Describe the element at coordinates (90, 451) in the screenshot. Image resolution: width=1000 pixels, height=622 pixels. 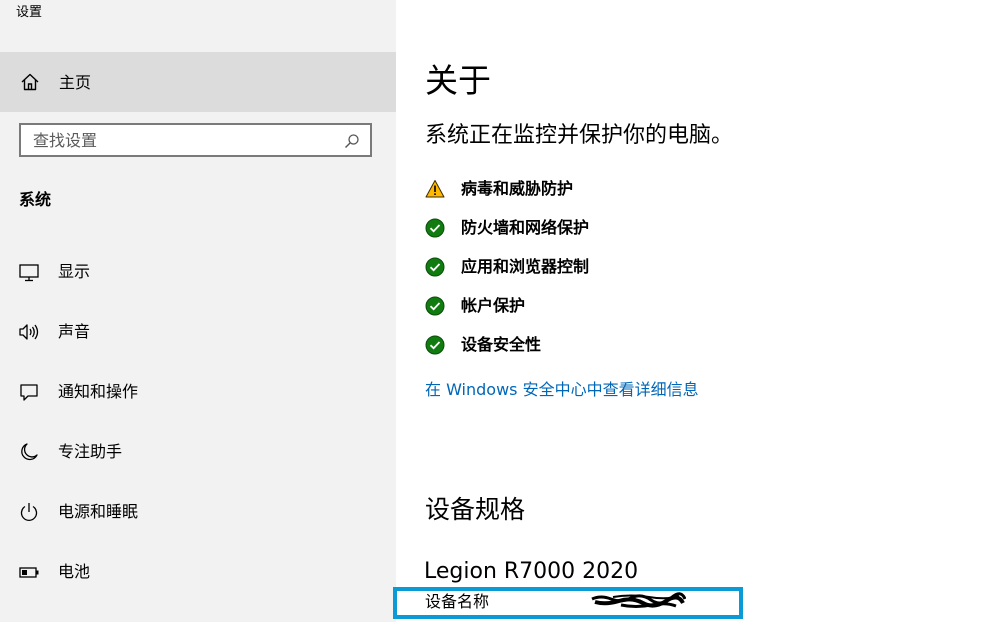
I see `sidebar-item-label: 专注助手` at that location.